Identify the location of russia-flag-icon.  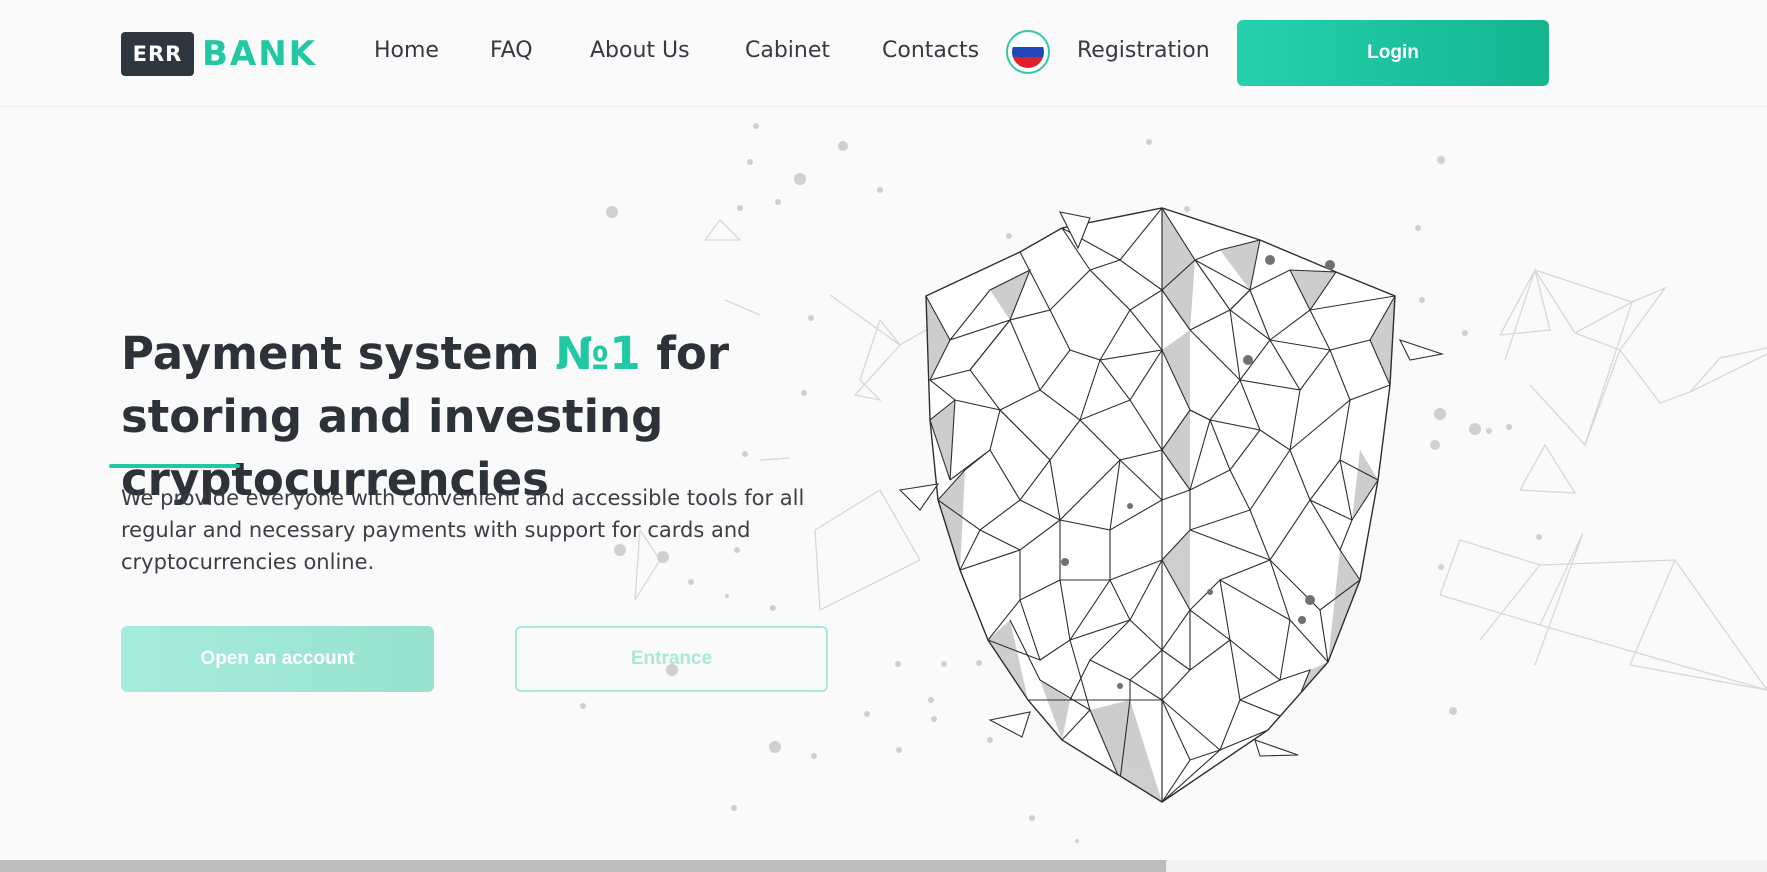
(1028, 52).